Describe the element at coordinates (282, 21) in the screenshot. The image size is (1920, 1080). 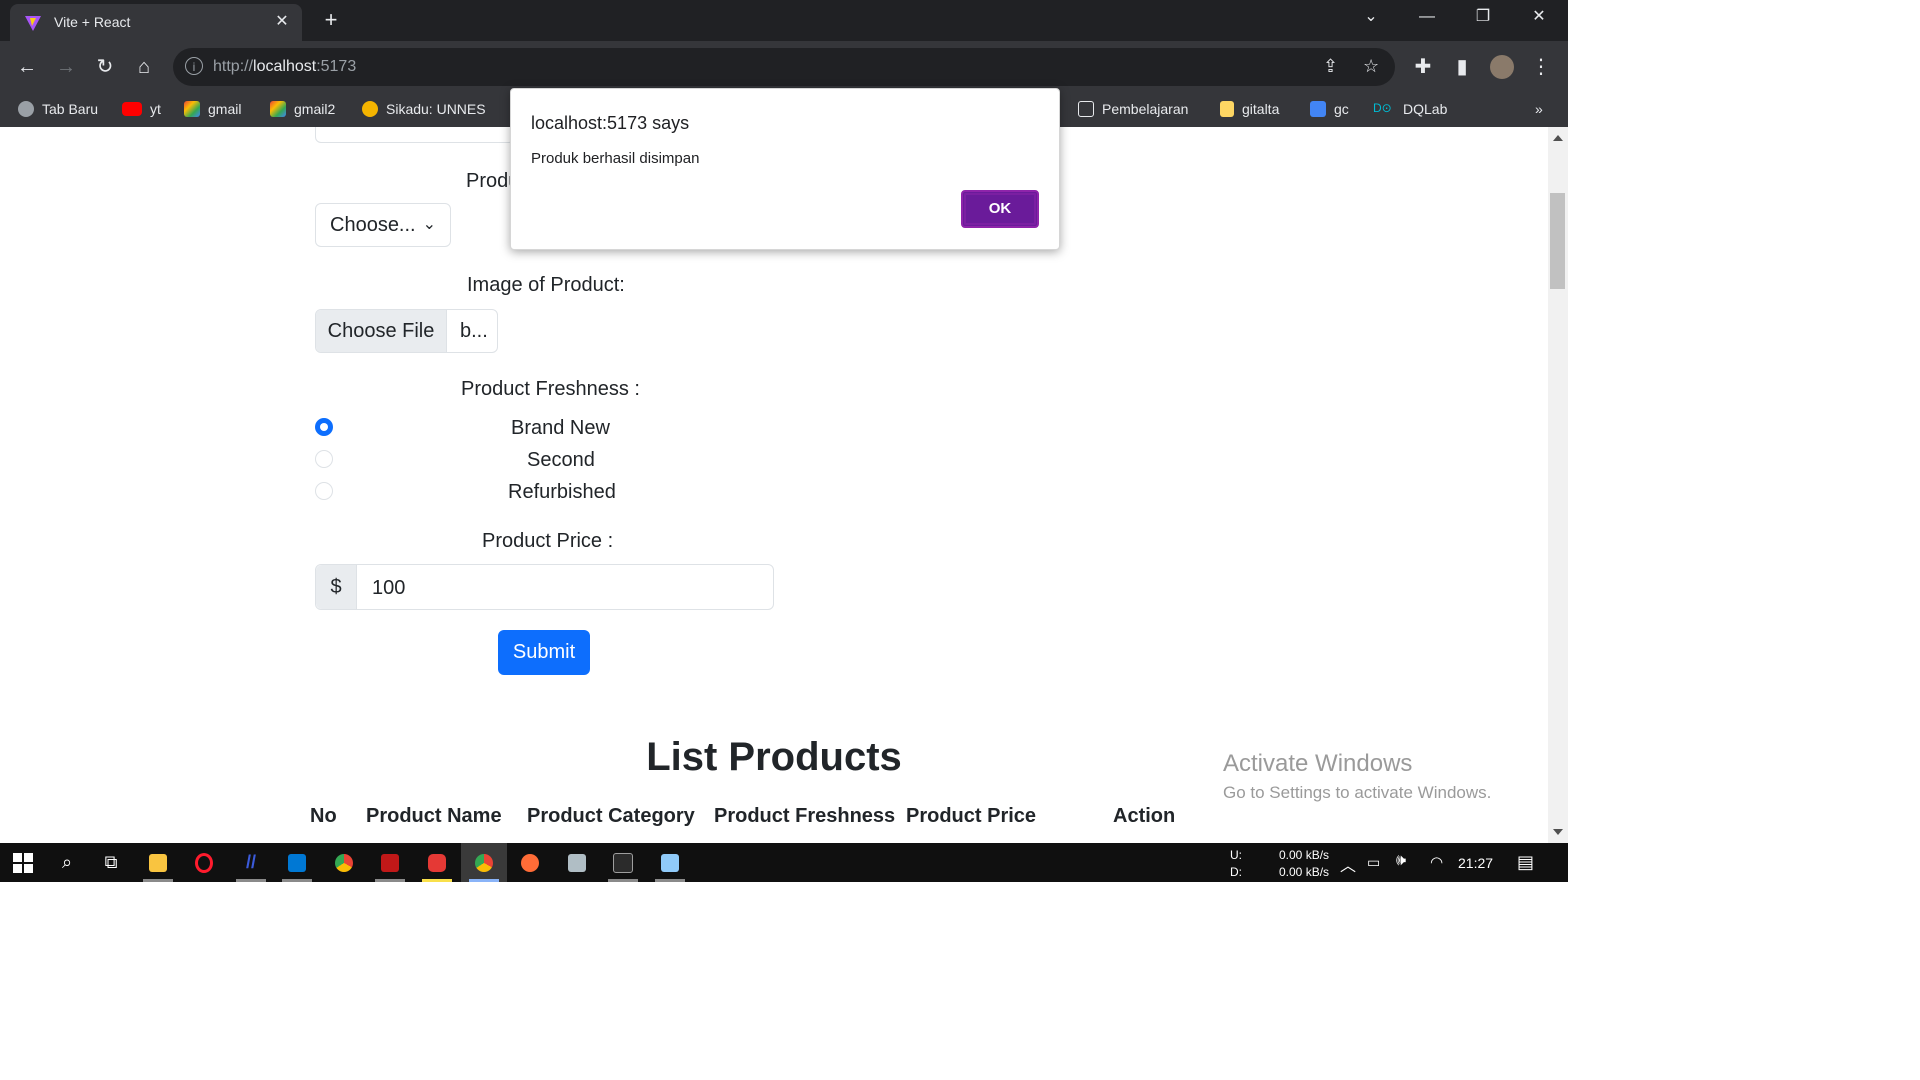
I see `close-tab-icon: ✕` at that location.